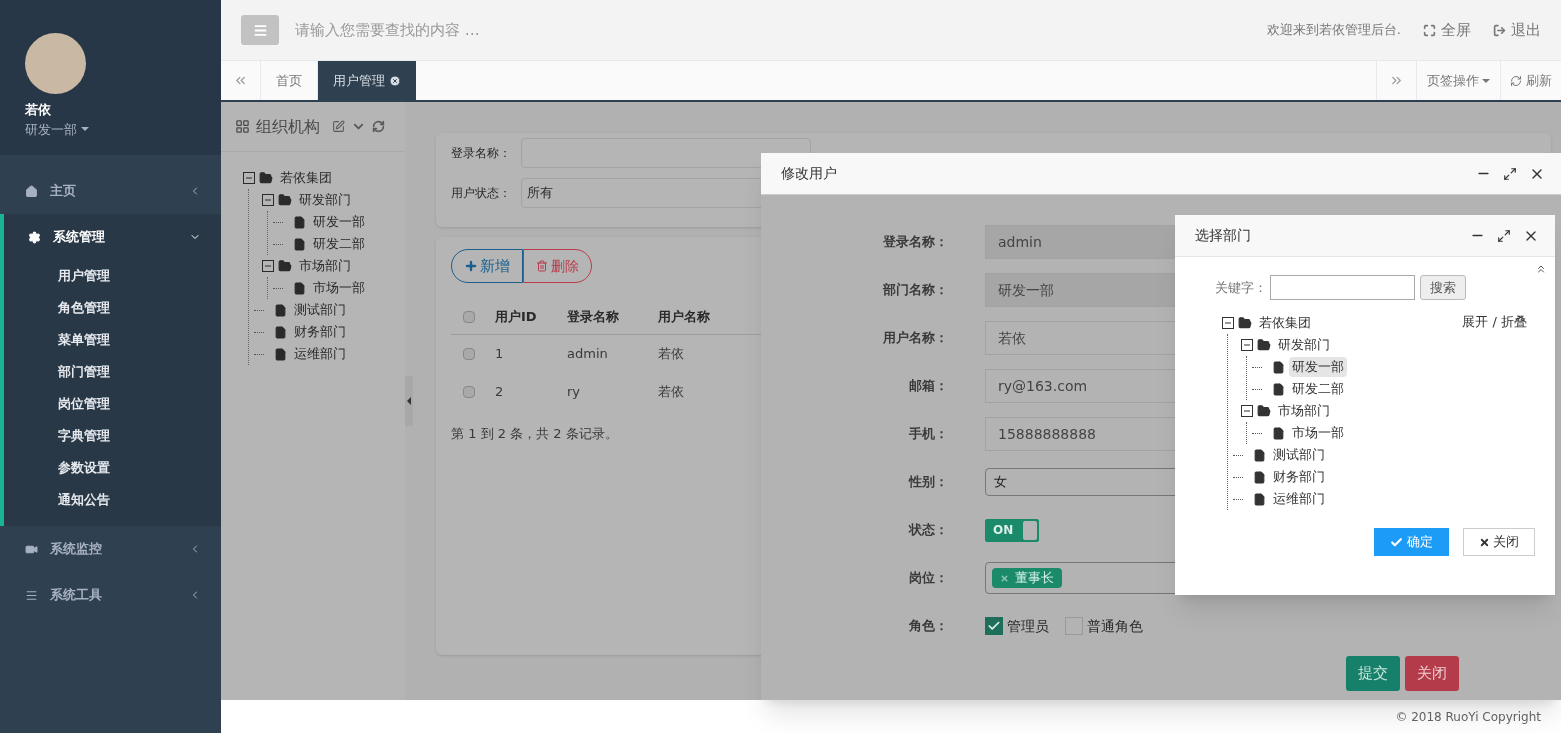 The height and width of the screenshot is (733, 1561). I want to click on field-label: 邮箱：, so click(928, 386).